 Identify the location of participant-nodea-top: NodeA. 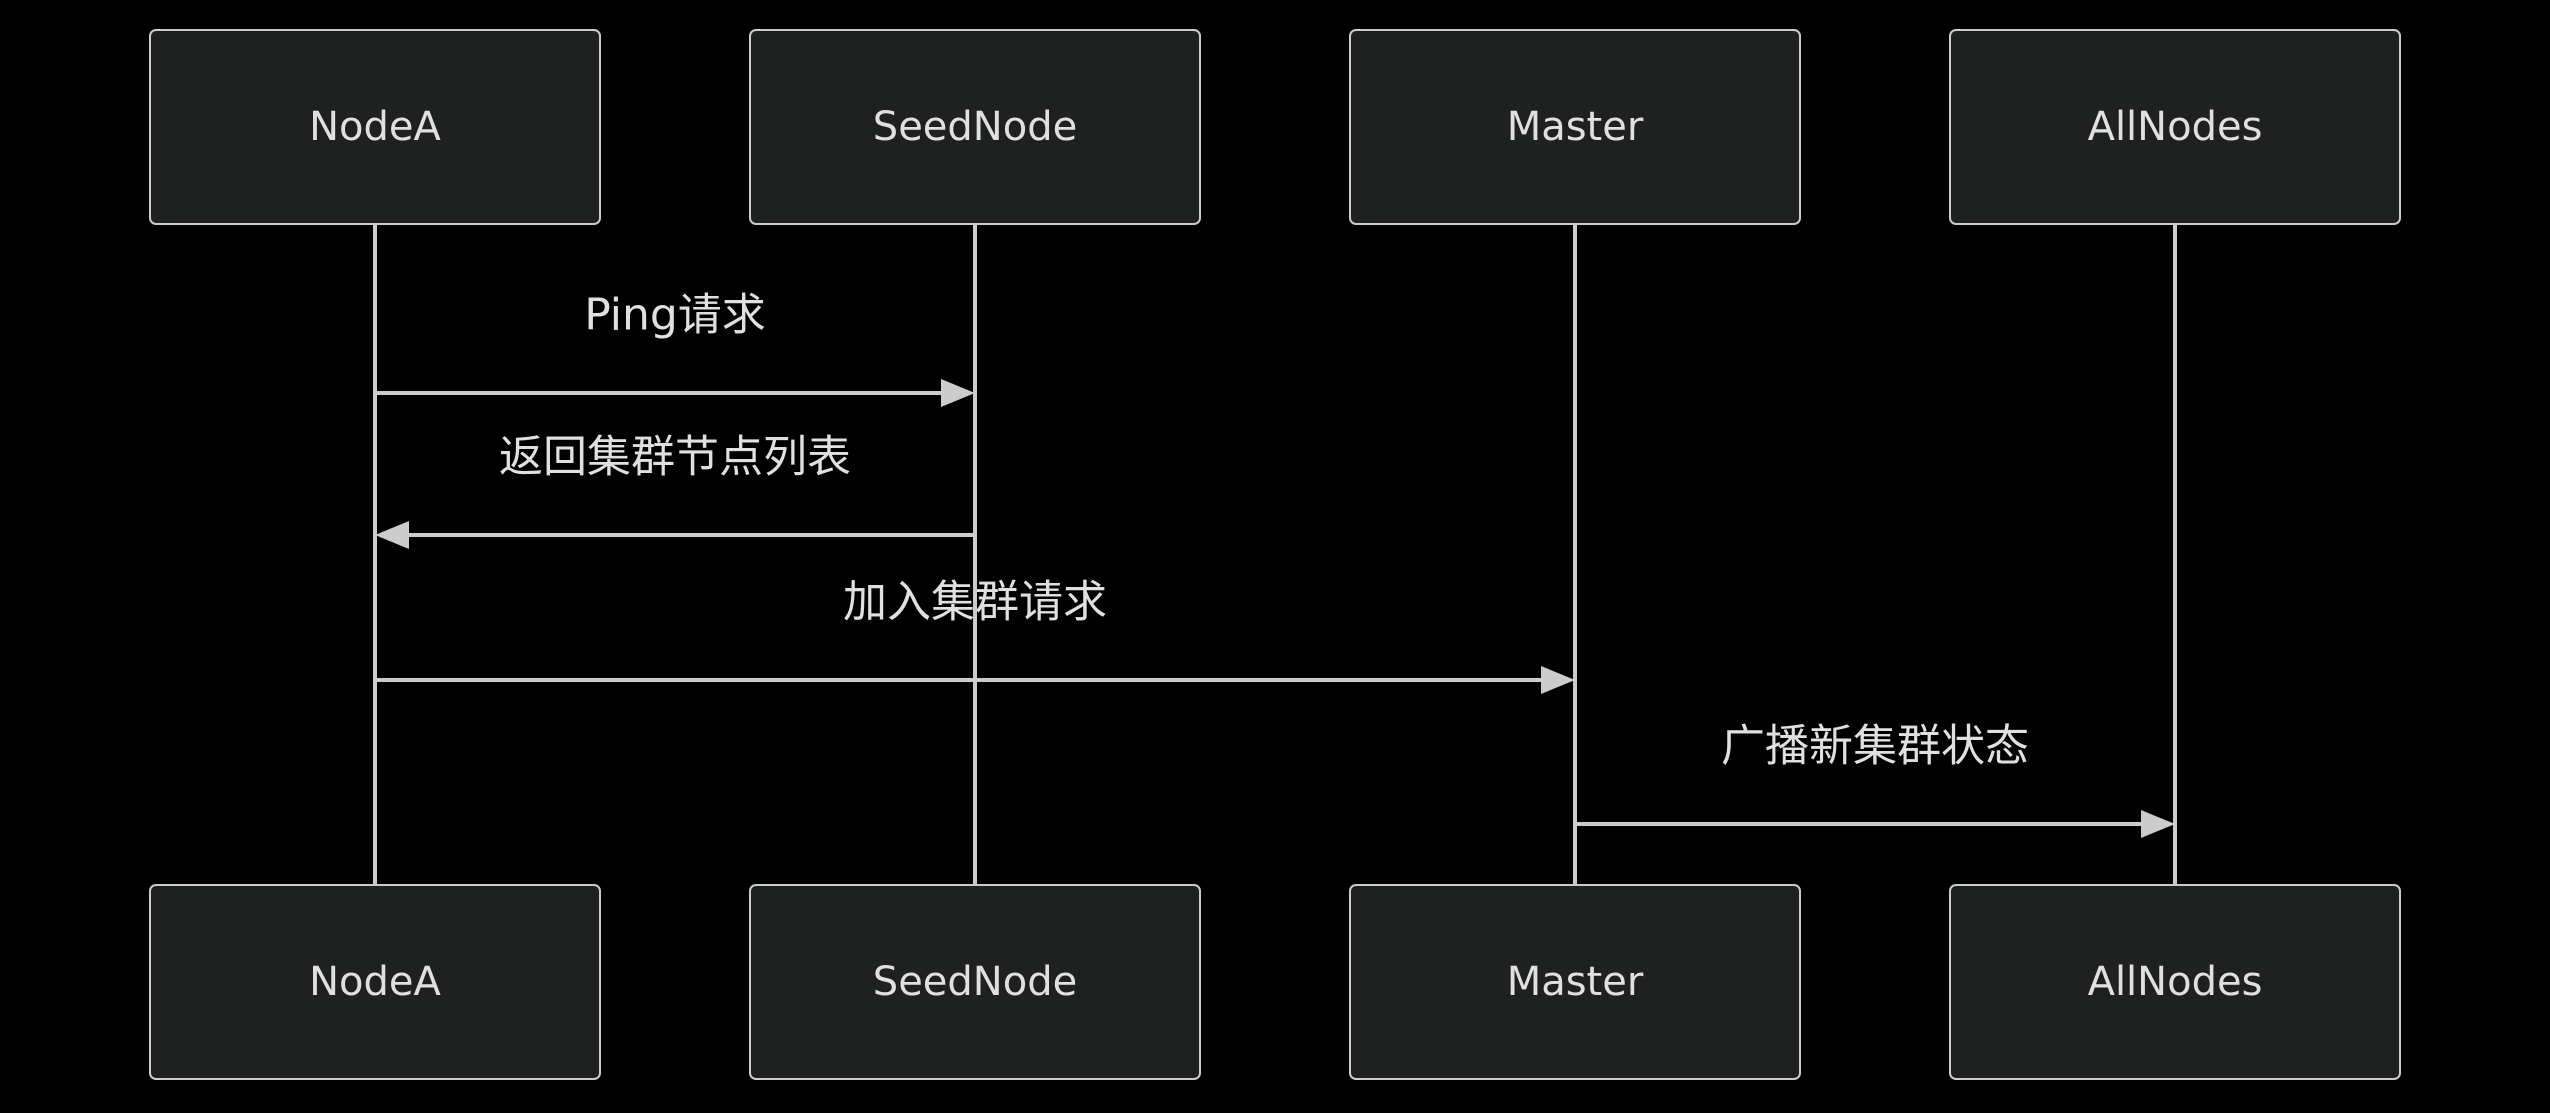
(375, 127).